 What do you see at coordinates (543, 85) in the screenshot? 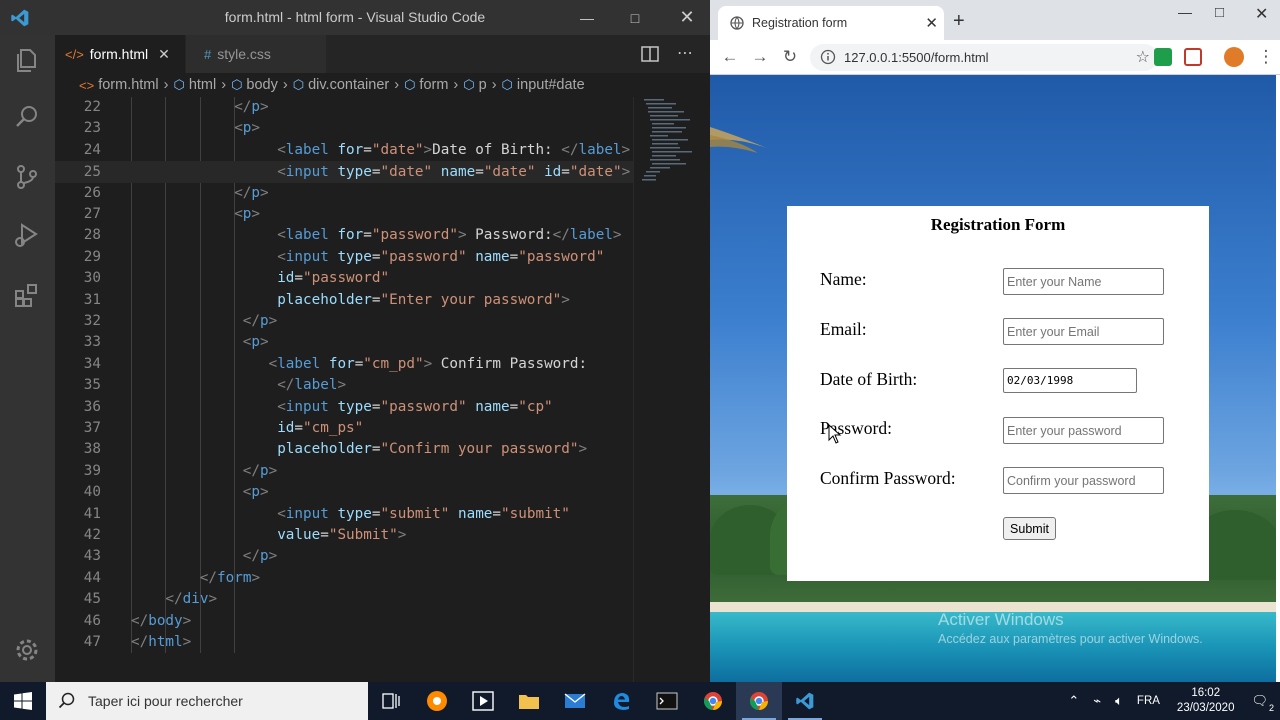
I see `breadcrumb-item: ⬡ input#date` at bounding box center [543, 85].